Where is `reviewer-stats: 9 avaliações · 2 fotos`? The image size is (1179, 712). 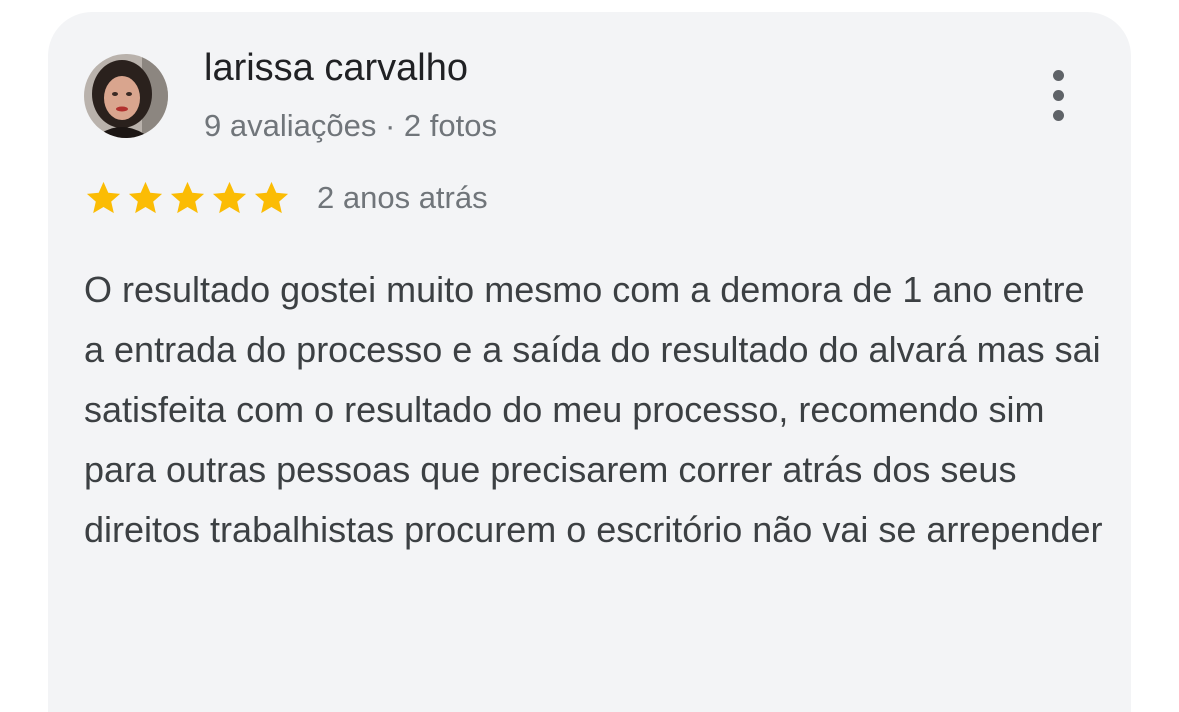 reviewer-stats: 9 avaliações · 2 fotos is located at coordinates (350, 126).